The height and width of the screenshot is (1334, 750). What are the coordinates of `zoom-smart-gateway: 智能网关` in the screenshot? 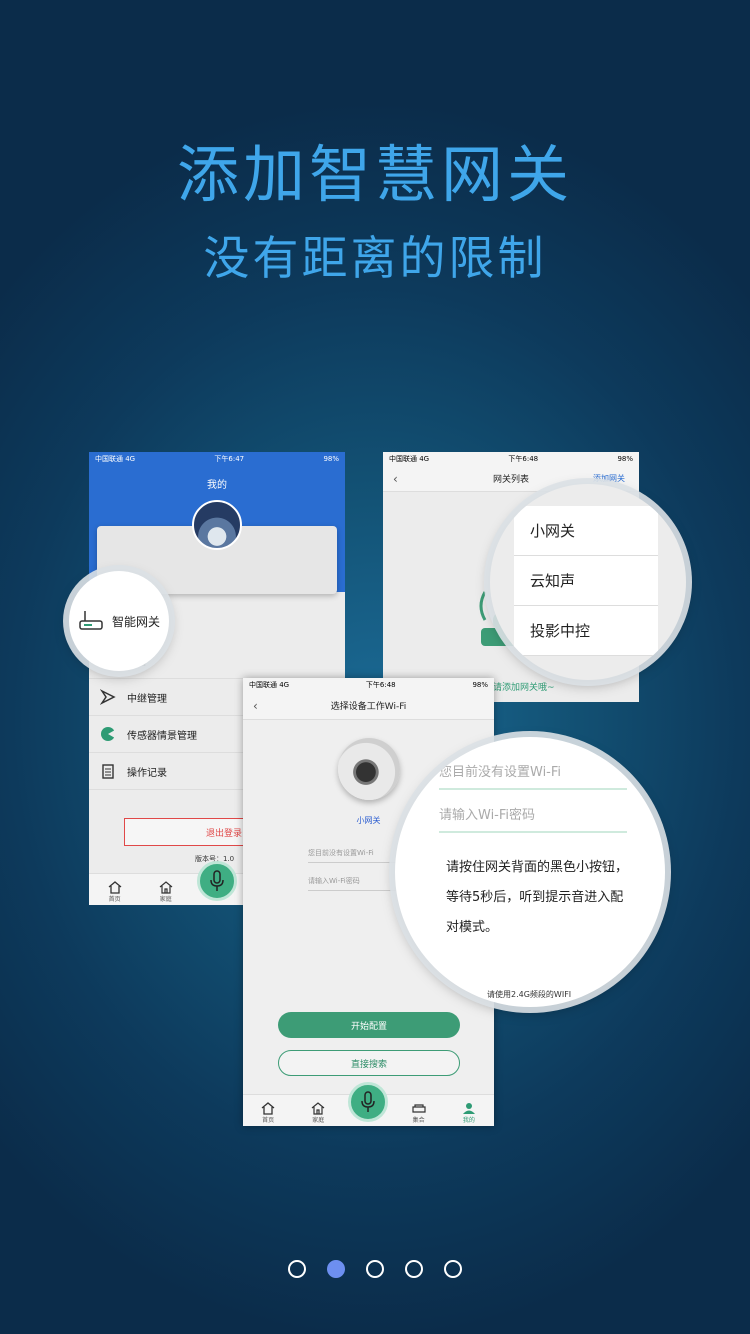 It's located at (119, 621).